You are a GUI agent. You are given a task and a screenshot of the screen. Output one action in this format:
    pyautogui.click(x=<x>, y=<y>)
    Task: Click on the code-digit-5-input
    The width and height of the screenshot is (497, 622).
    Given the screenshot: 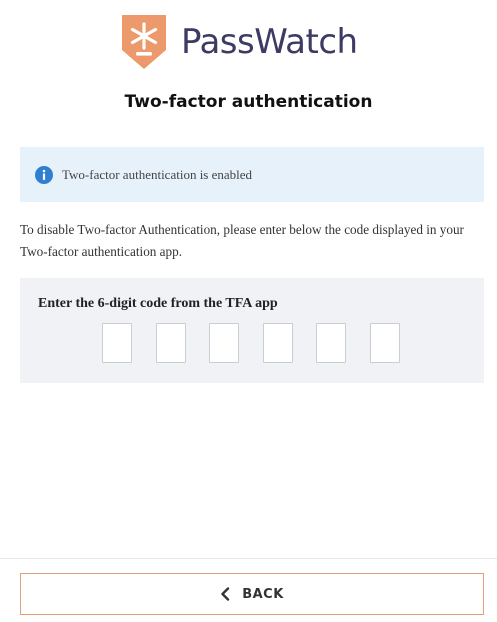 What is the action you would take?
    pyautogui.click(x=331, y=343)
    